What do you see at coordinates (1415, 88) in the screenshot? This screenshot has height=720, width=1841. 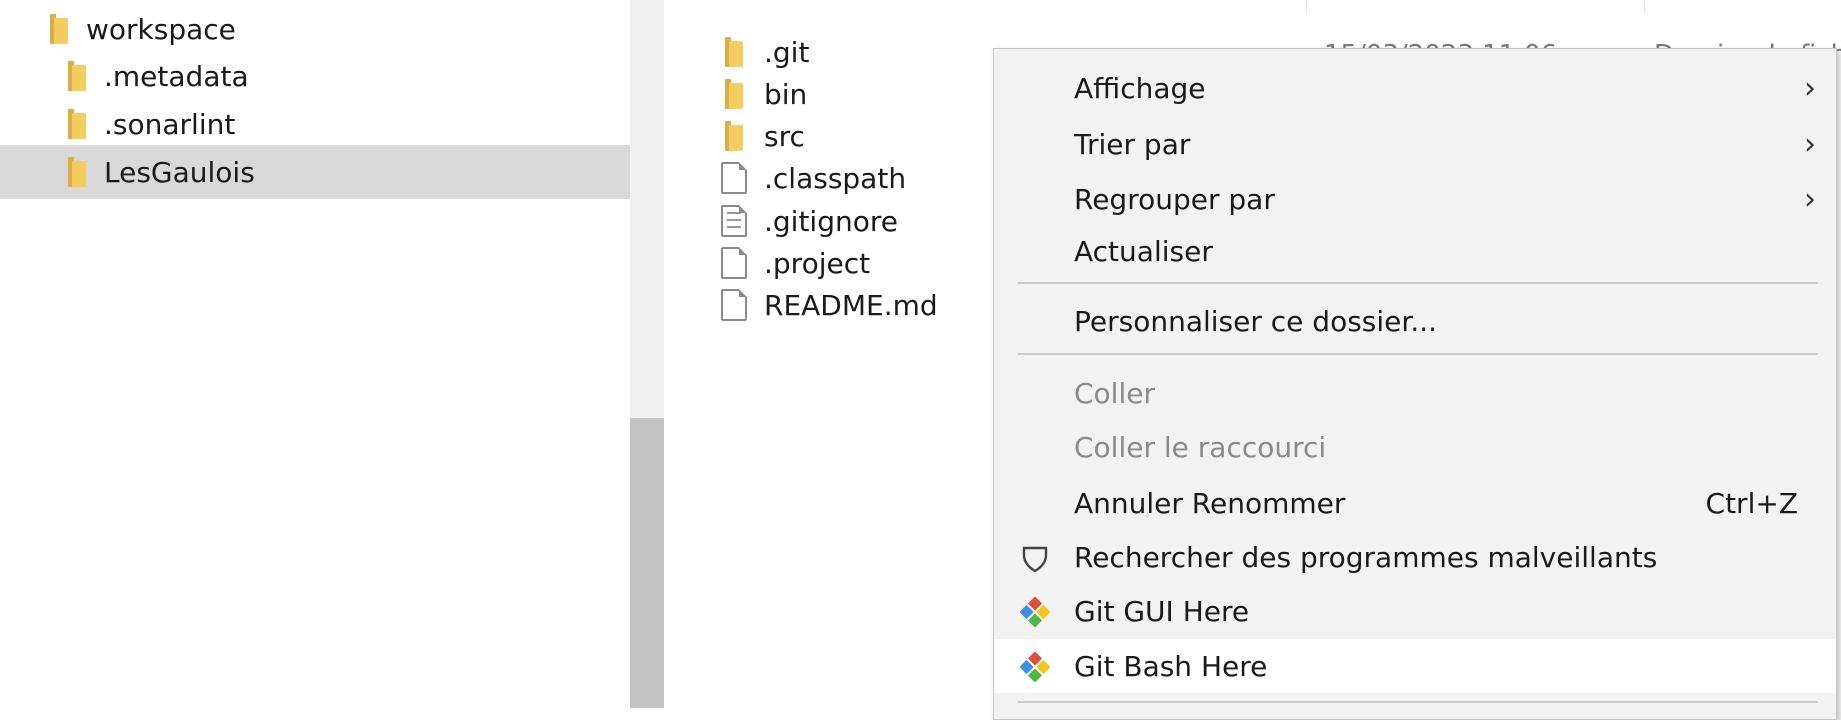 I see `menu-item-affichage: Affichage ›` at bounding box center [1415, 88].